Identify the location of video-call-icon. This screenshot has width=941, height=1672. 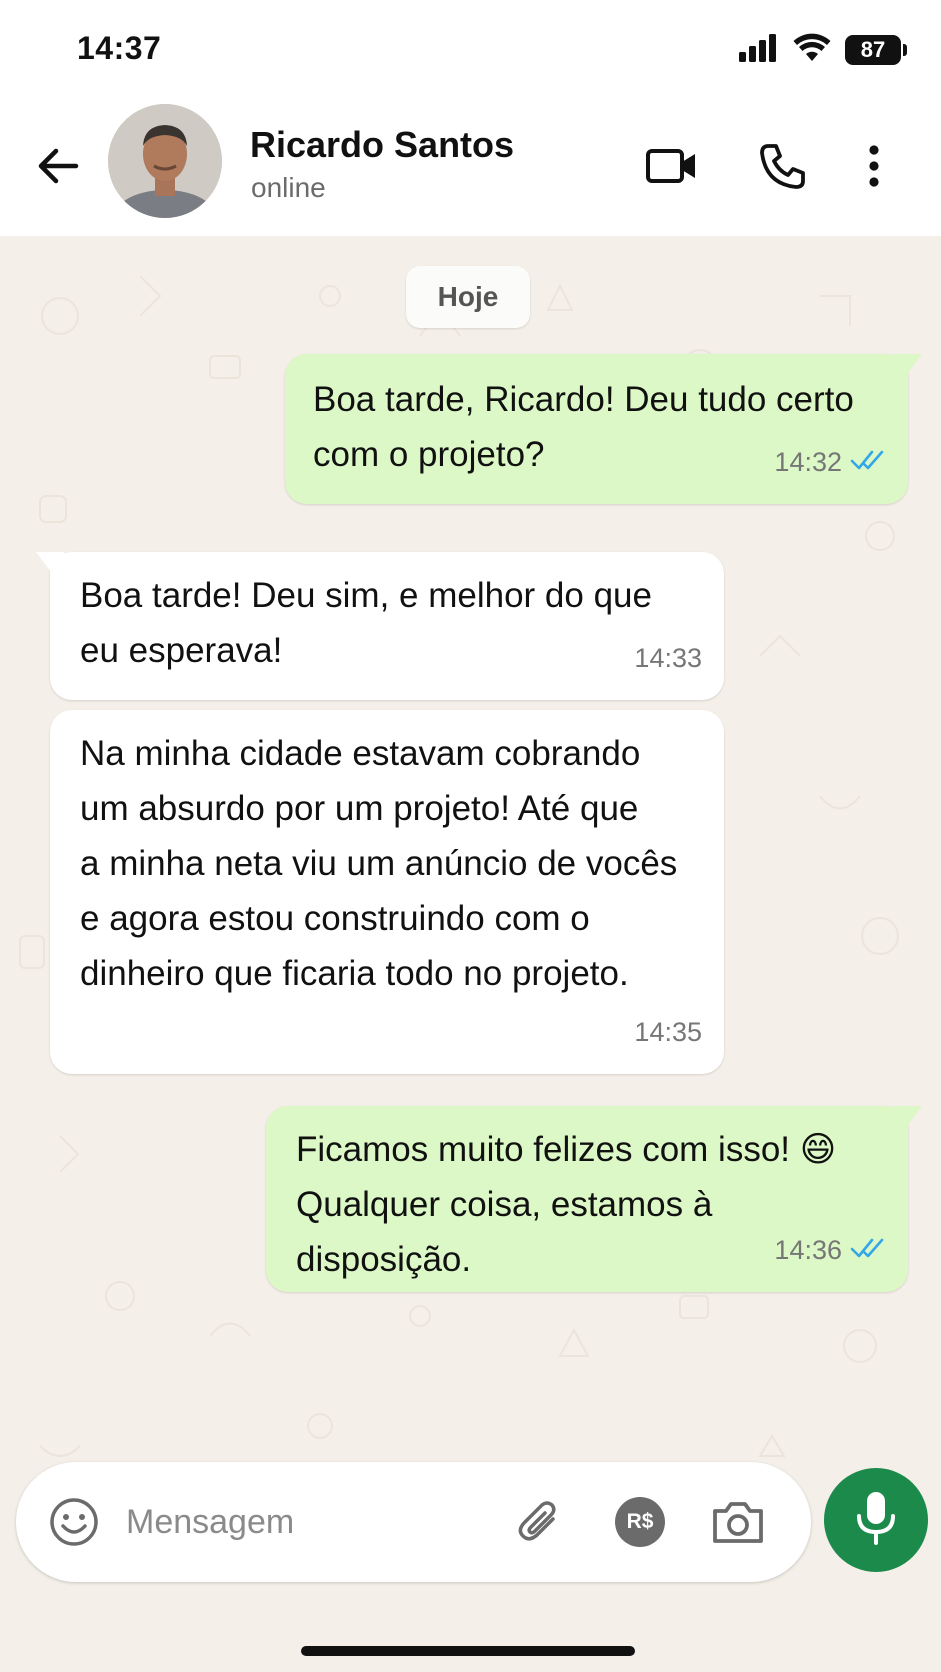
(672, 166).